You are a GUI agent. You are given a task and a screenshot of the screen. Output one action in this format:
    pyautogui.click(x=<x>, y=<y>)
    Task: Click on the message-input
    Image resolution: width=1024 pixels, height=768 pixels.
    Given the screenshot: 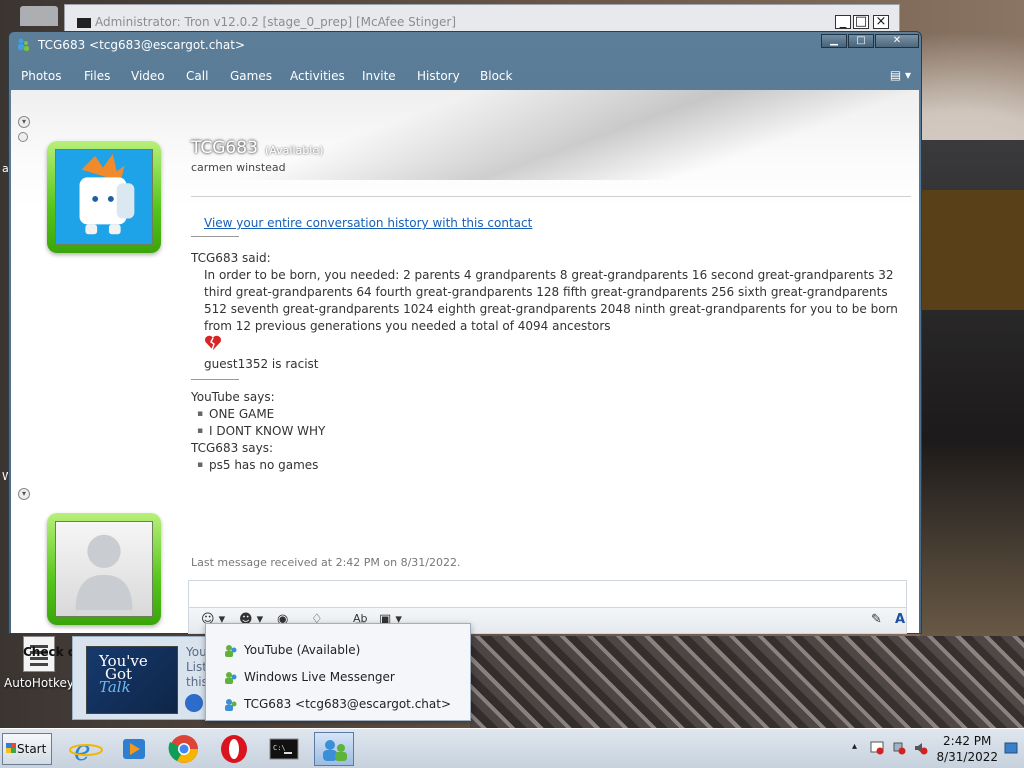 What is the action you would take?
    pyautogui.click(x=547, y=594)
    